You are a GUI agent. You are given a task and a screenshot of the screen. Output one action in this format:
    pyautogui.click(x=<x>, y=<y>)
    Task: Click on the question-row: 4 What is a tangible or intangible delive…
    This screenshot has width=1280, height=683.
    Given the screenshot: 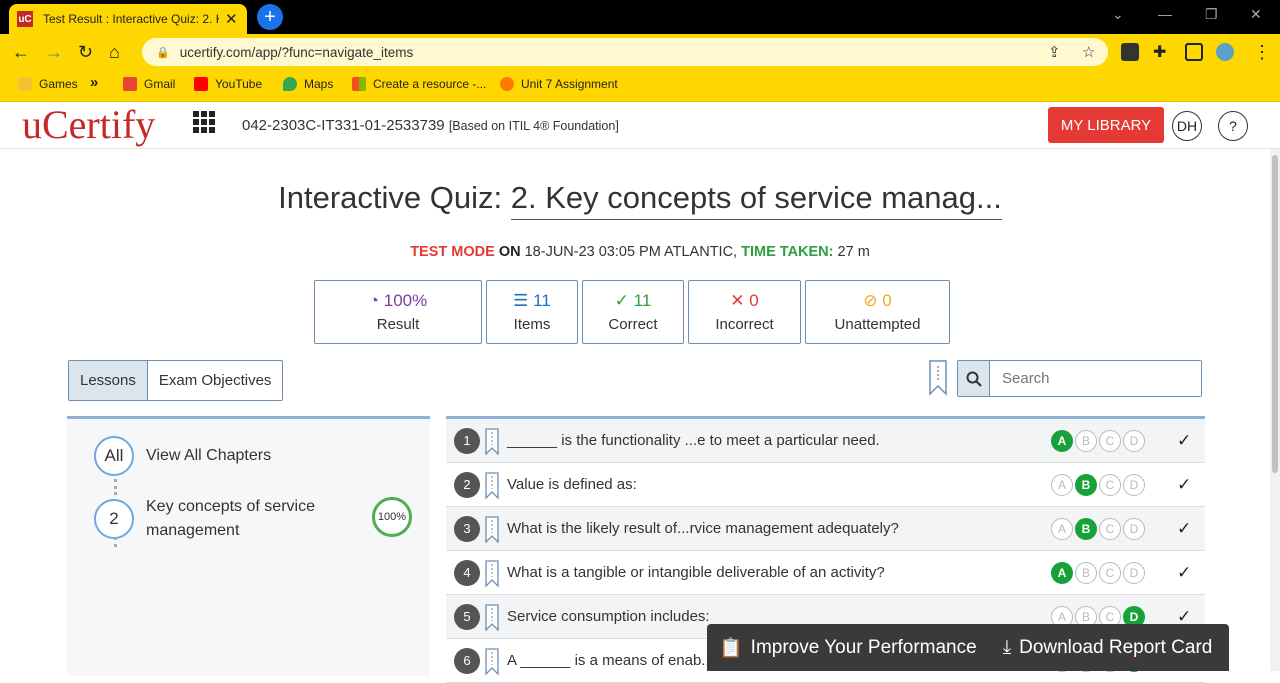 What is the action you would take?
    pyautogui.click(x=825, y=573)
    